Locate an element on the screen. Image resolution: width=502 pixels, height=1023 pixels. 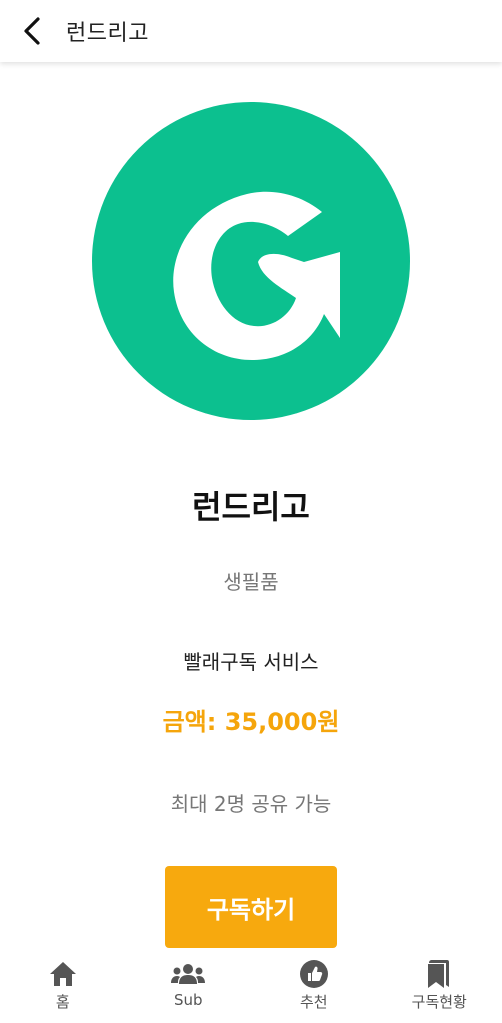
nav-item-sub: Sub is located at coordinates (188, 983).